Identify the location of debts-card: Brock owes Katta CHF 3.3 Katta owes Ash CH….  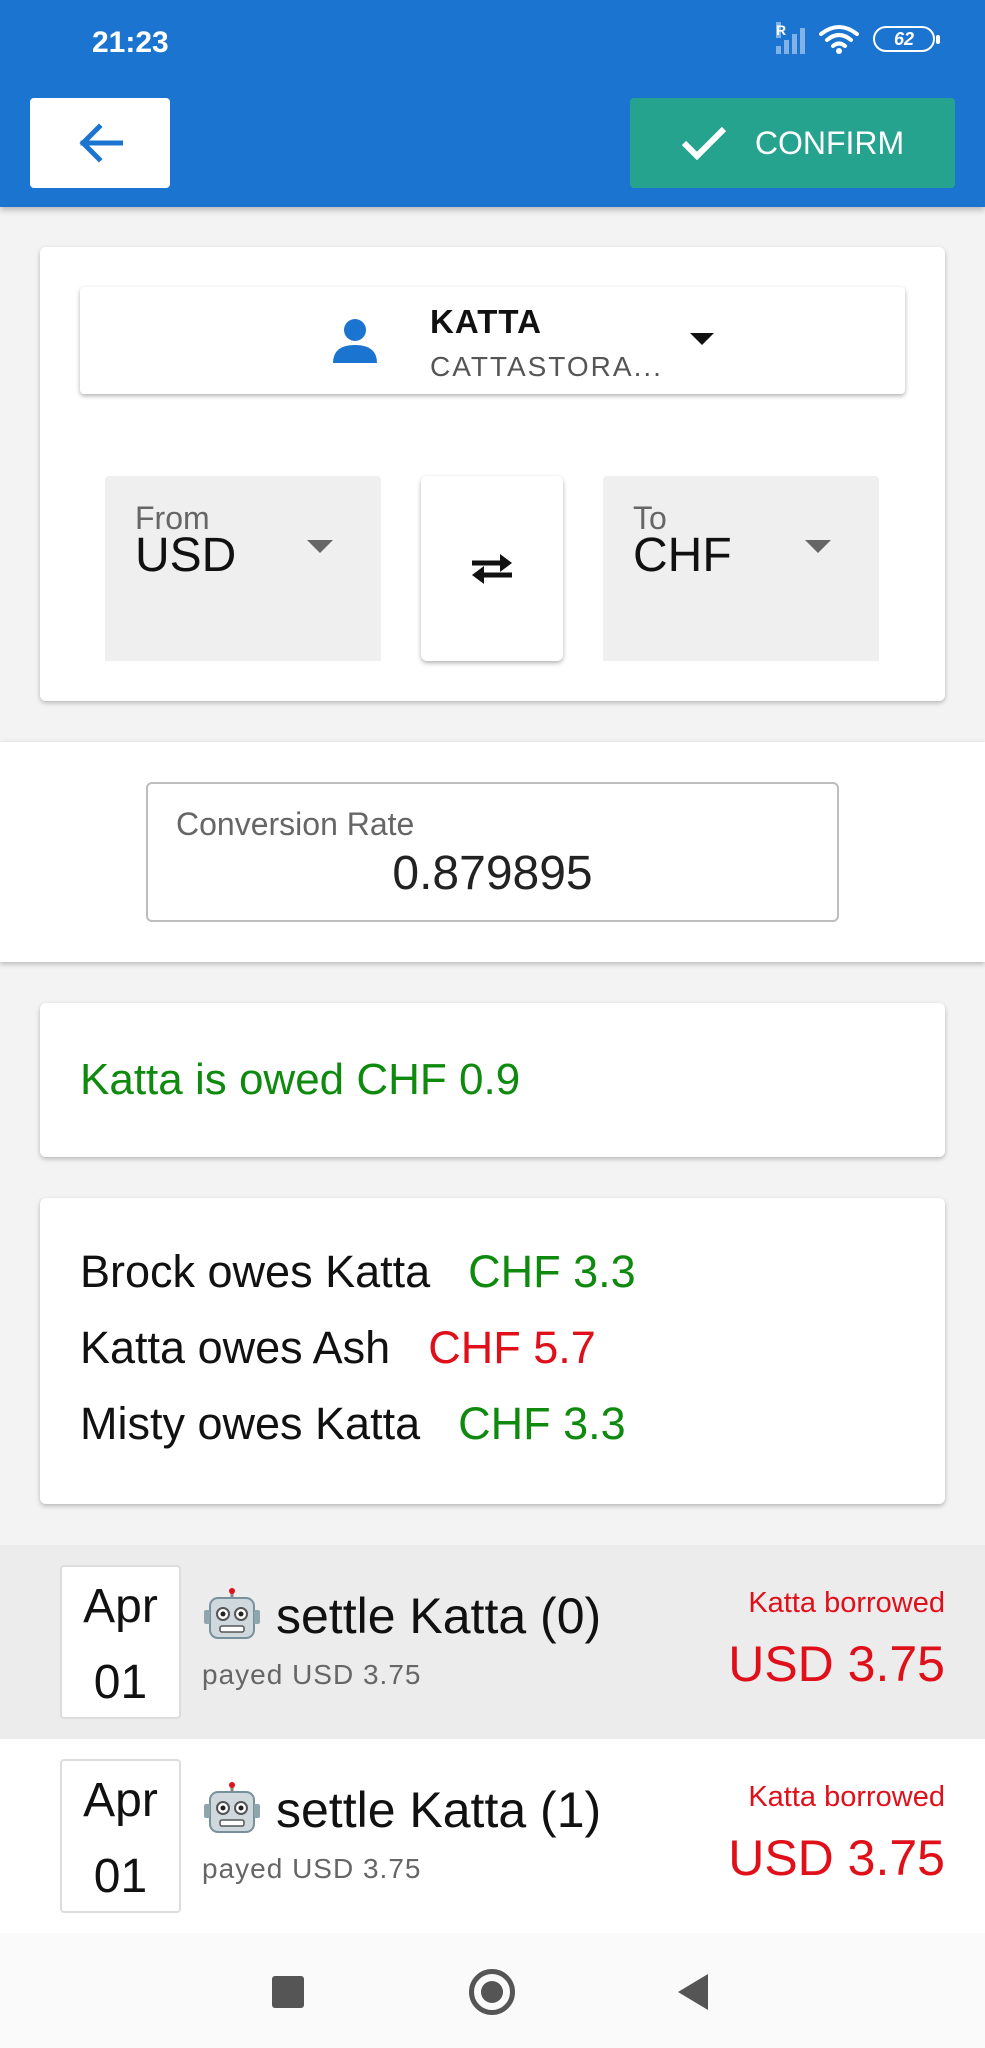
(492, 1351).